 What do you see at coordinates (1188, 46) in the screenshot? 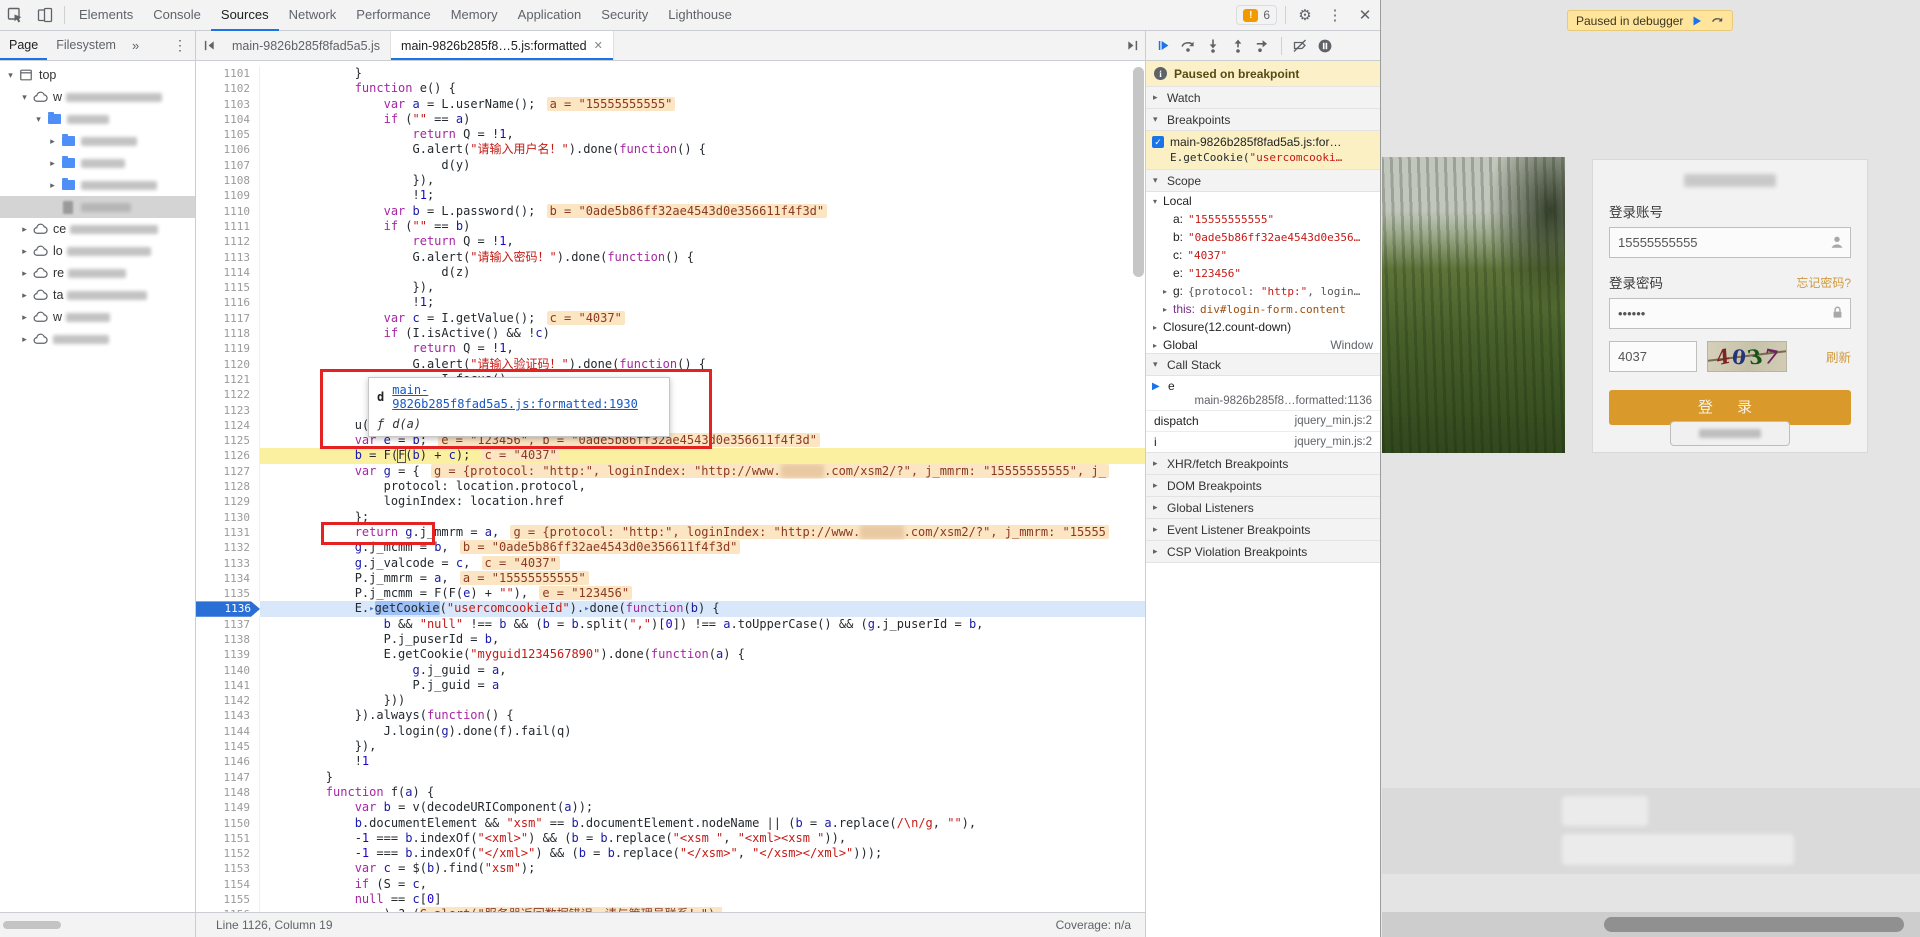
I see `step-over-icon` at bounding box center [1188, 46].